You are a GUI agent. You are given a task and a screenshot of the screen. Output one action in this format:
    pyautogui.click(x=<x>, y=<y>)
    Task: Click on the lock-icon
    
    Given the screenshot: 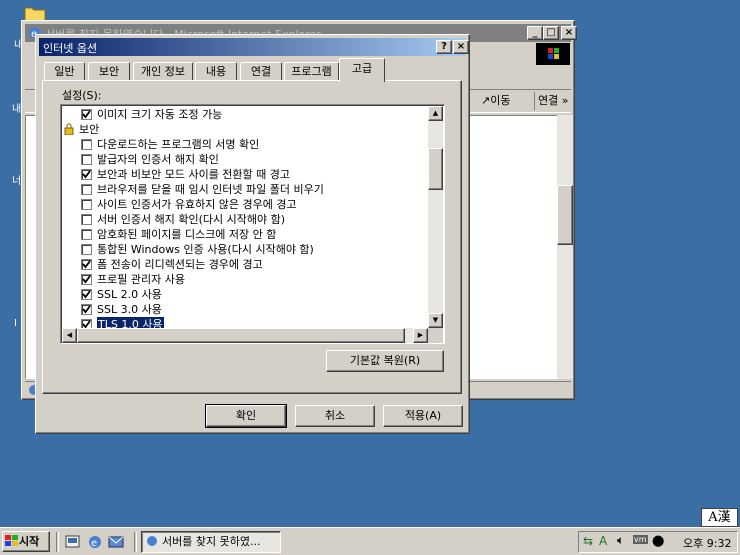 What is the action you would take?
    pyautogui.click(x=69, y=130)
    